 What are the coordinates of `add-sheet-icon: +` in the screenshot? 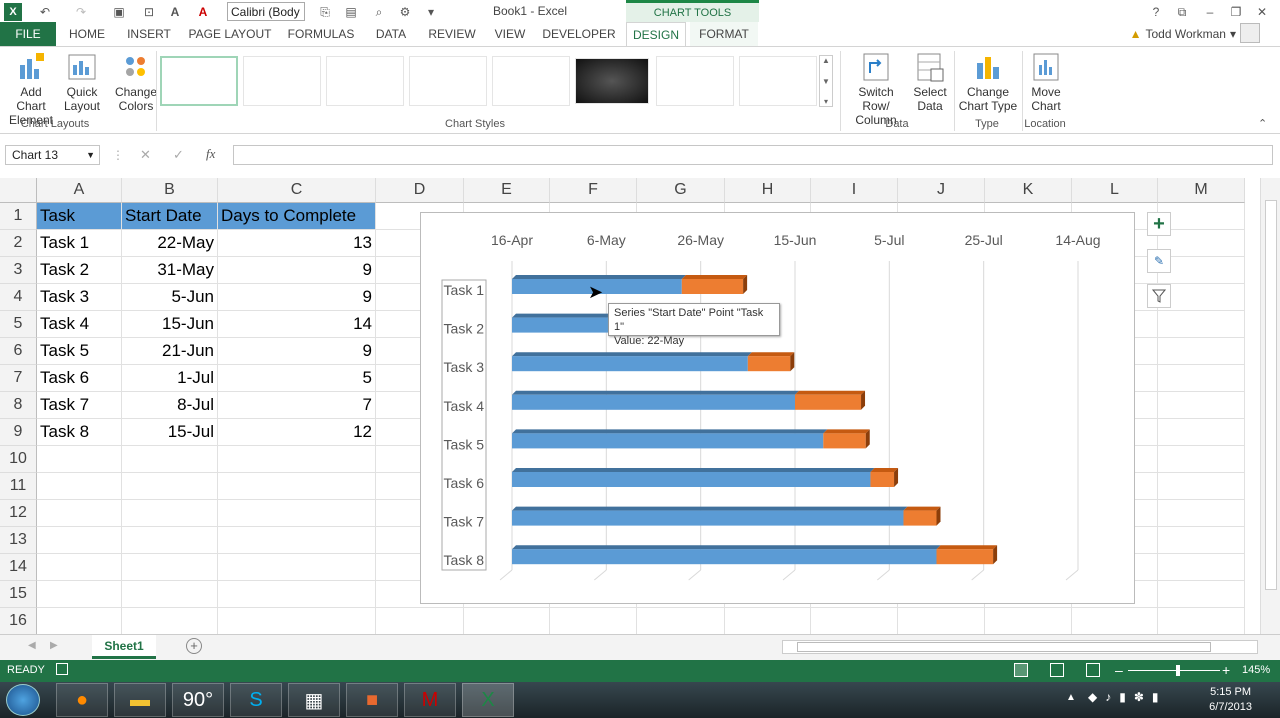 It's located at (194, 646).